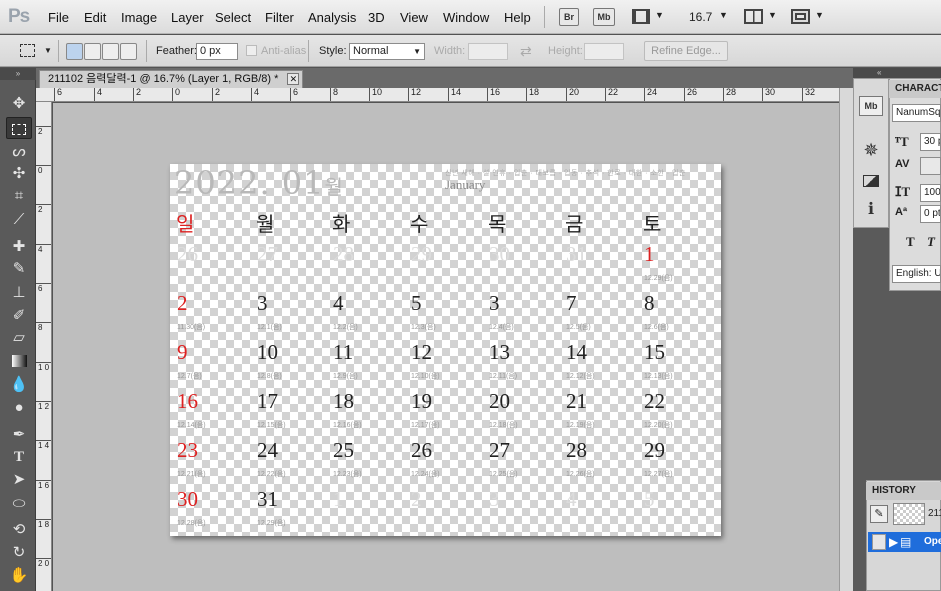 The image size is (941, 591). What do you see at coordinates (871, 150) in the screenshot?
I see `navigator-panel-icon: ✵` at bounding box center [871, 150].